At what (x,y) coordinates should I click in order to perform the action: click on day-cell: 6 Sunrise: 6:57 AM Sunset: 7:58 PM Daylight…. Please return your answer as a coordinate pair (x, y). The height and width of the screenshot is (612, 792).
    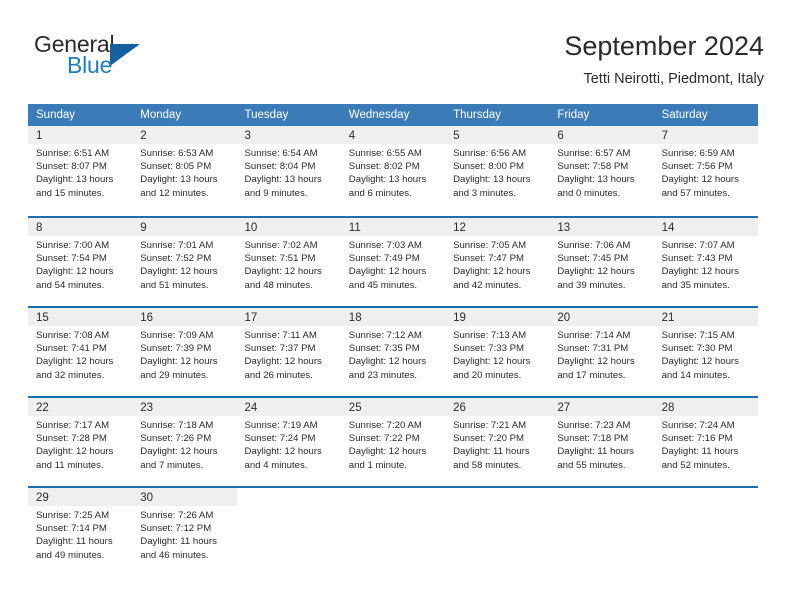
    Looking at the image, I should click on (601, 171).